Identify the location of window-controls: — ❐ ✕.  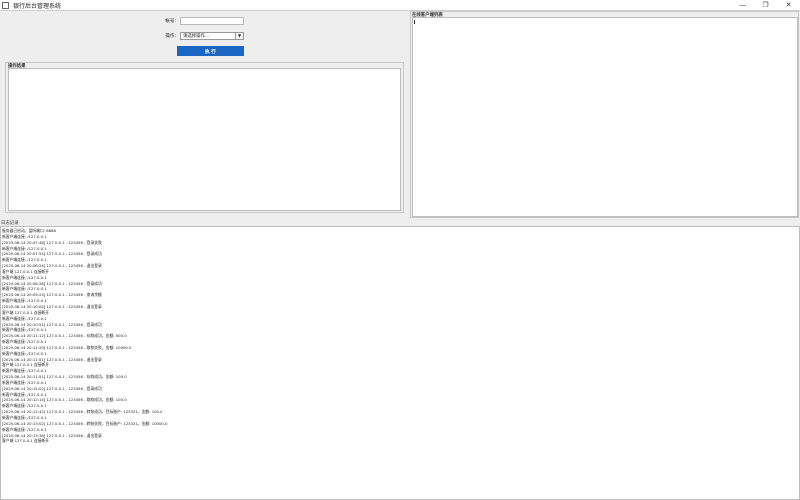
(765, 5).